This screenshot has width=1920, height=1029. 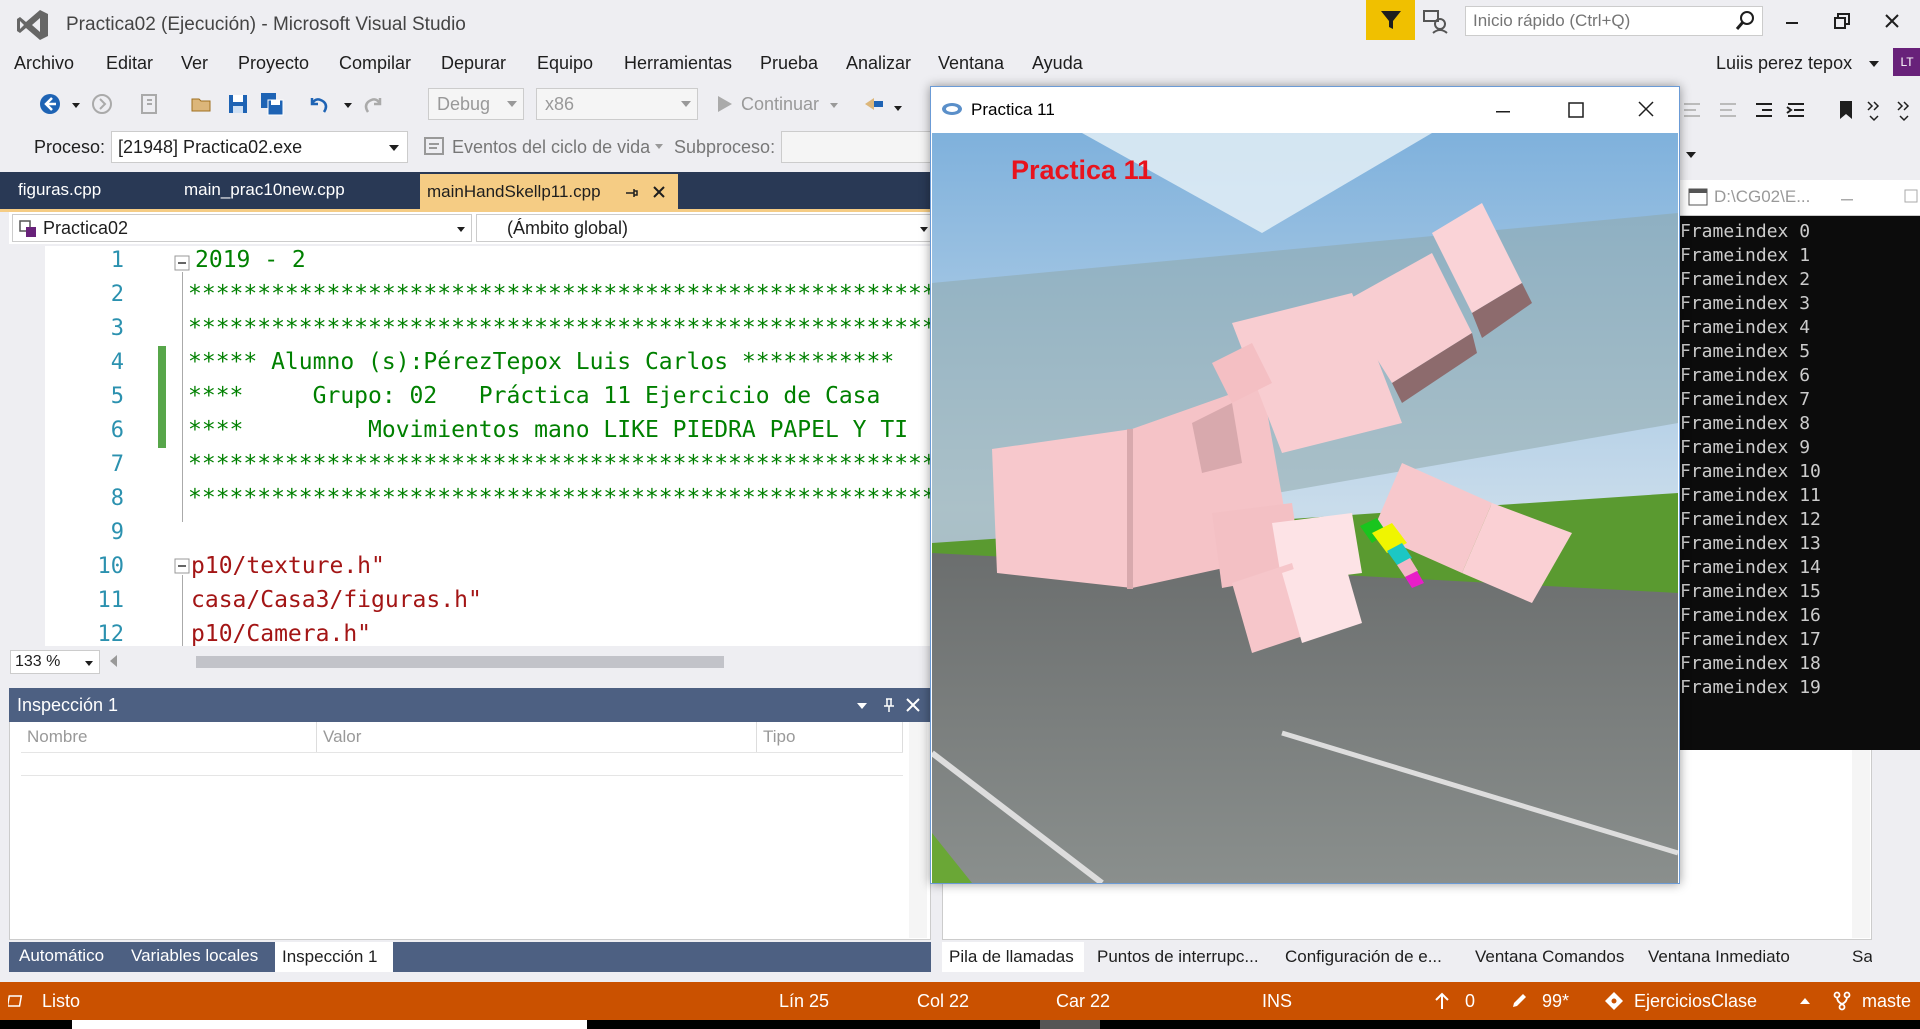 I want to click on search-icon, so click(x=1745, y=21).